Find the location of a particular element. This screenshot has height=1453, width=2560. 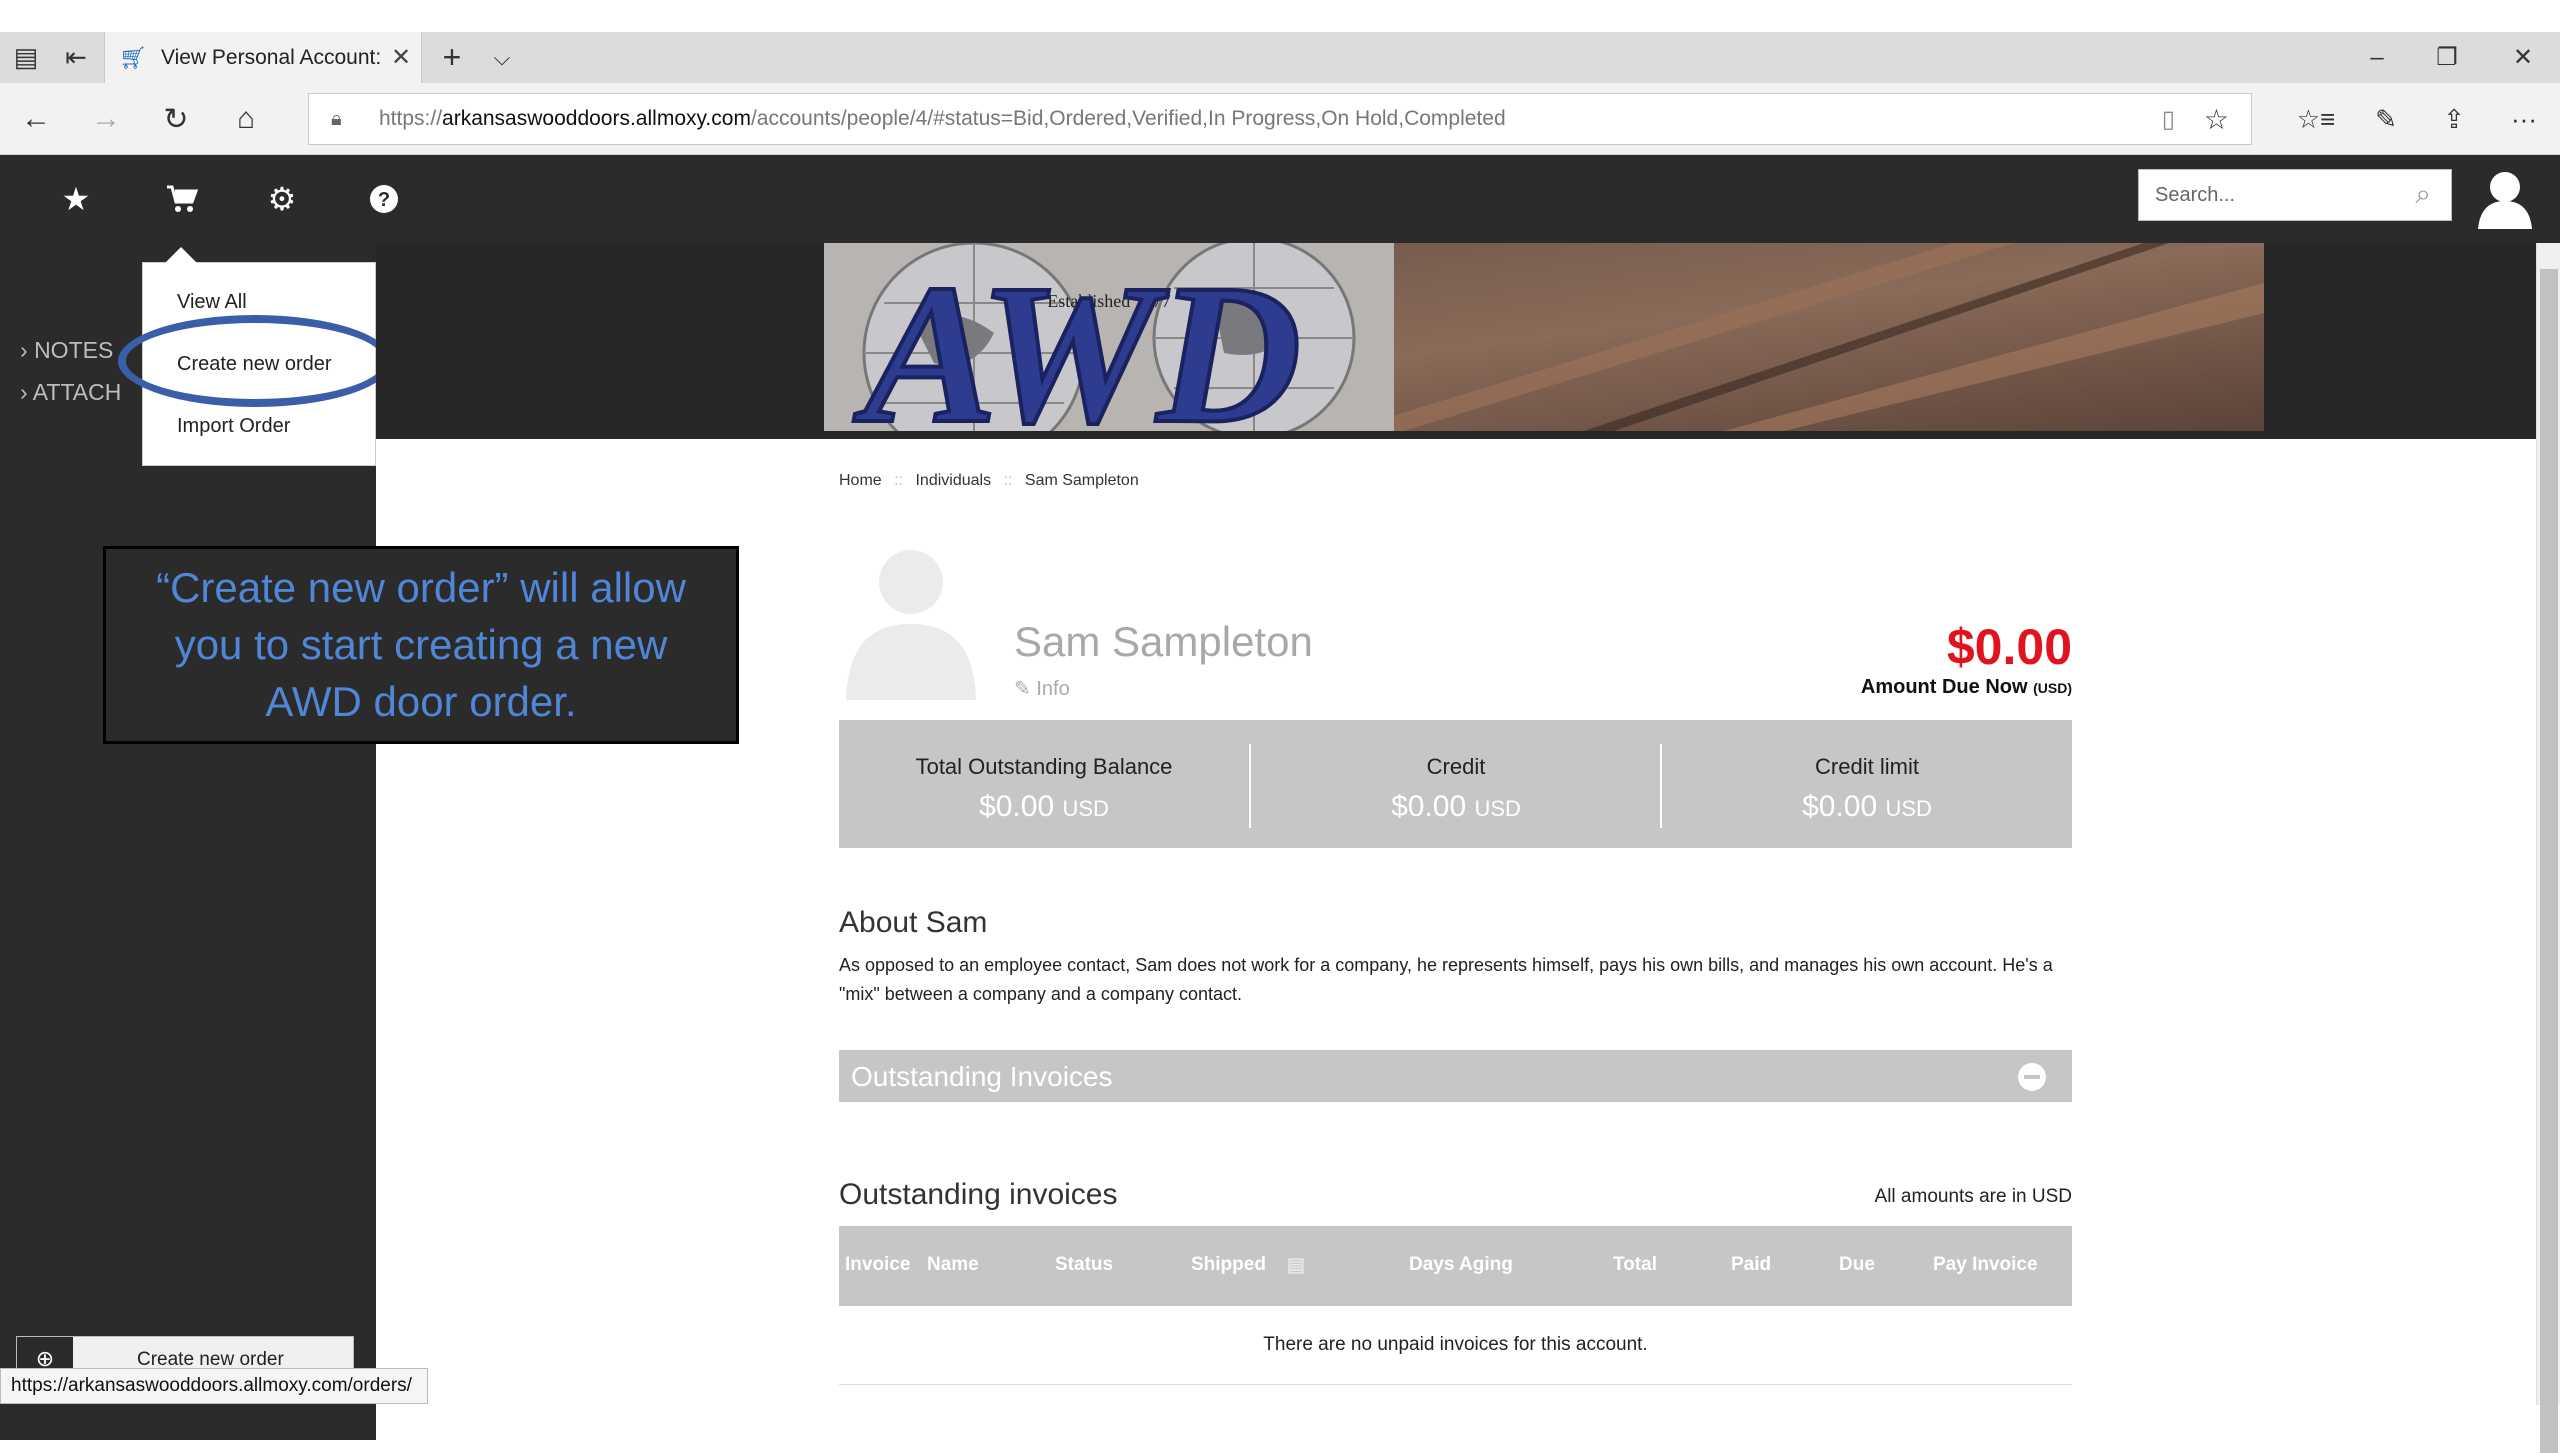

window-close-button: ✕ is located at coordinates (2523, 57).